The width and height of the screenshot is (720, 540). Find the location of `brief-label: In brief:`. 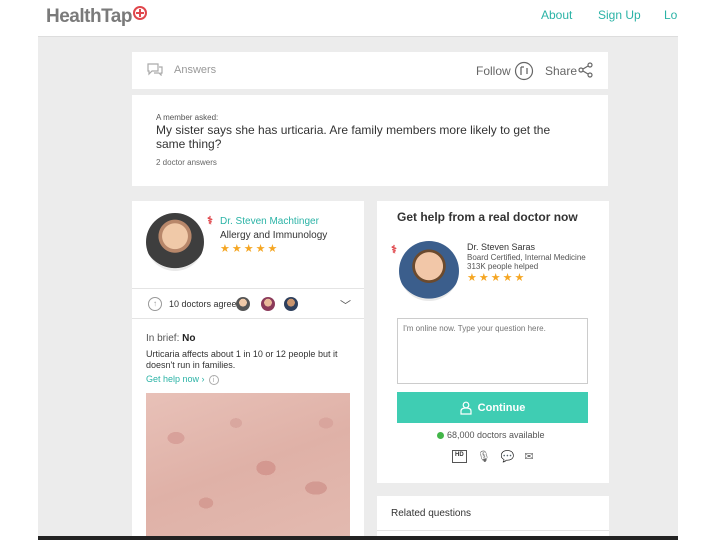

brief-label: In brief: is located at coordinates (163, 338).